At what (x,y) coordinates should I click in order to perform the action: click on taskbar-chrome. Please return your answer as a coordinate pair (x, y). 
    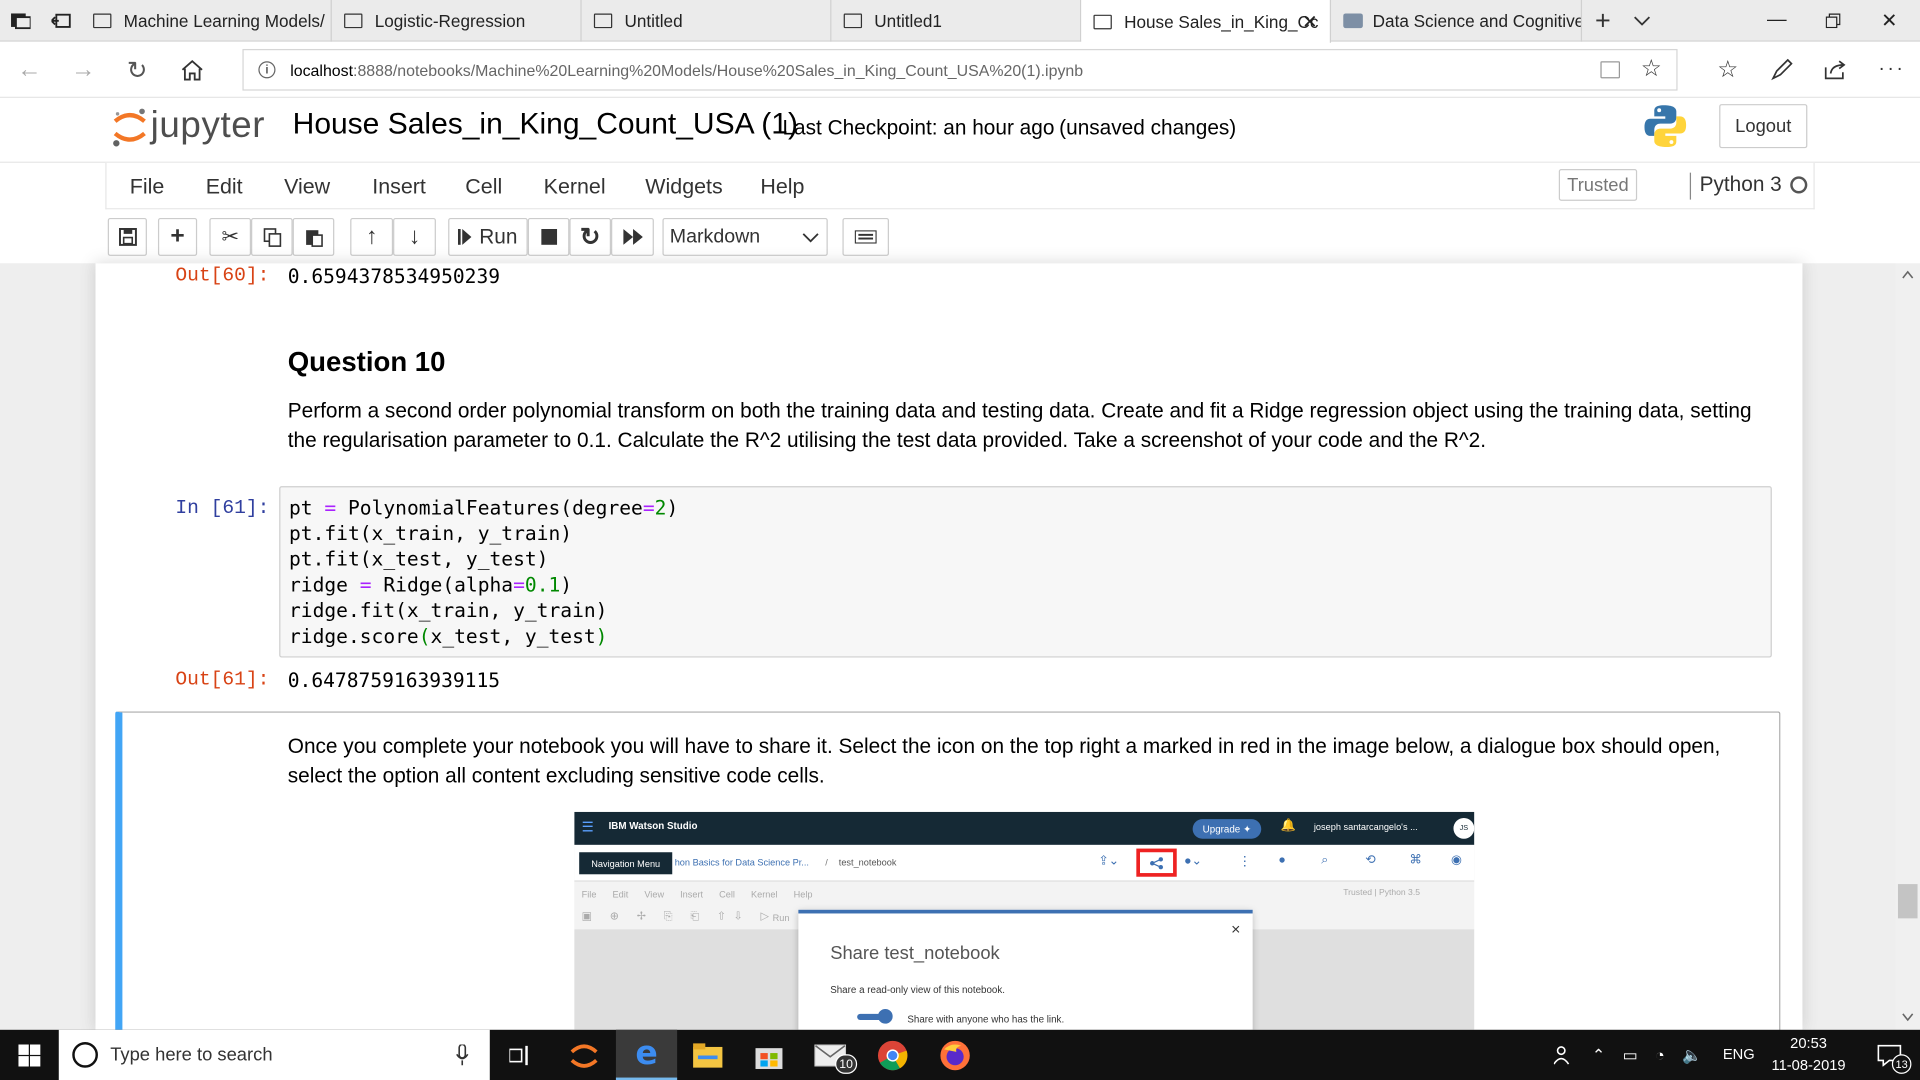
    Looking at the image, I should click on (892, 1055).